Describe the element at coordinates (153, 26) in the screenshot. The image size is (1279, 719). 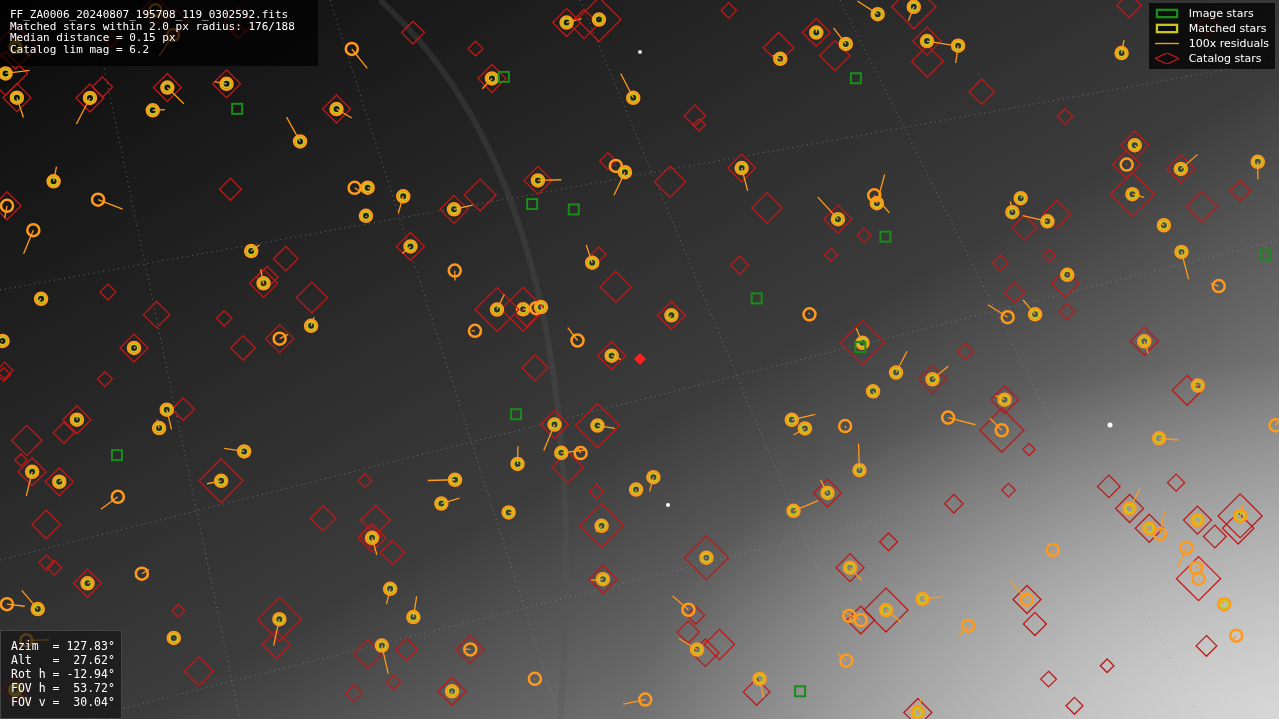
I see `info-text: Matched stars within 2.0 px radius: 176/188` at that location.